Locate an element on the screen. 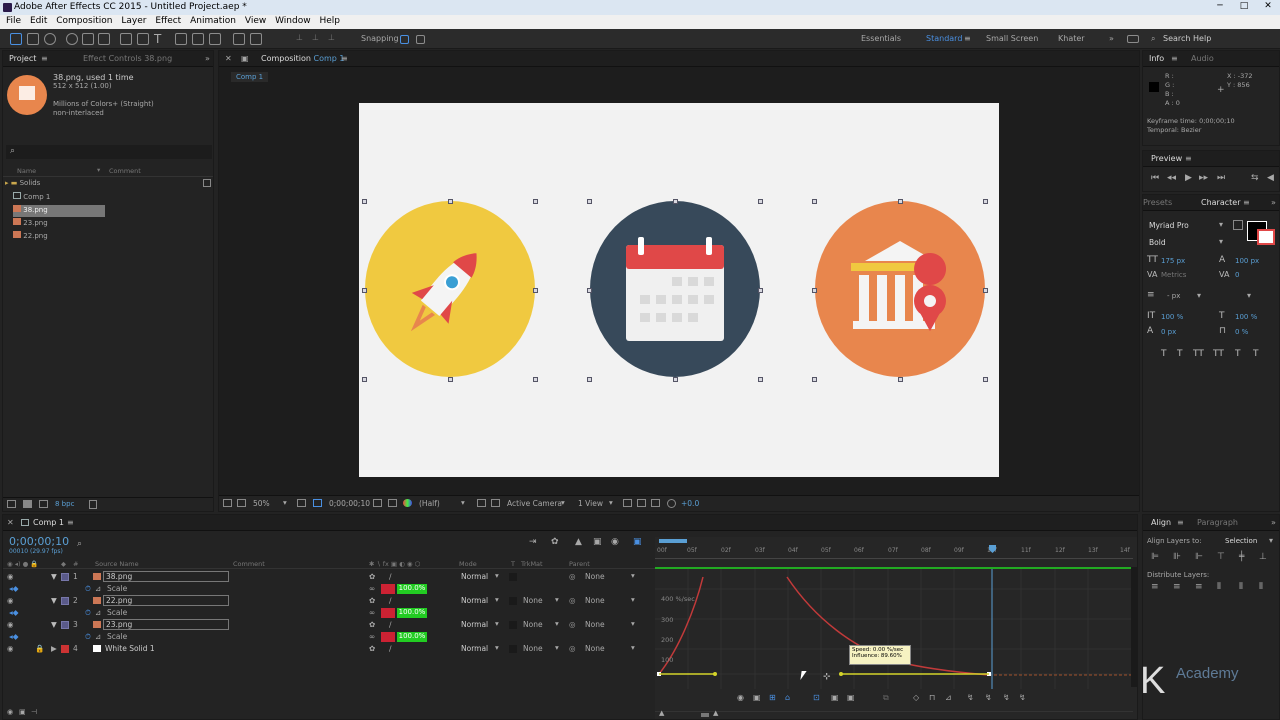 The width and height of the screenshot is (1280, 720). stopwatch-icon: ⏱ is located at coordinates (88, 613).